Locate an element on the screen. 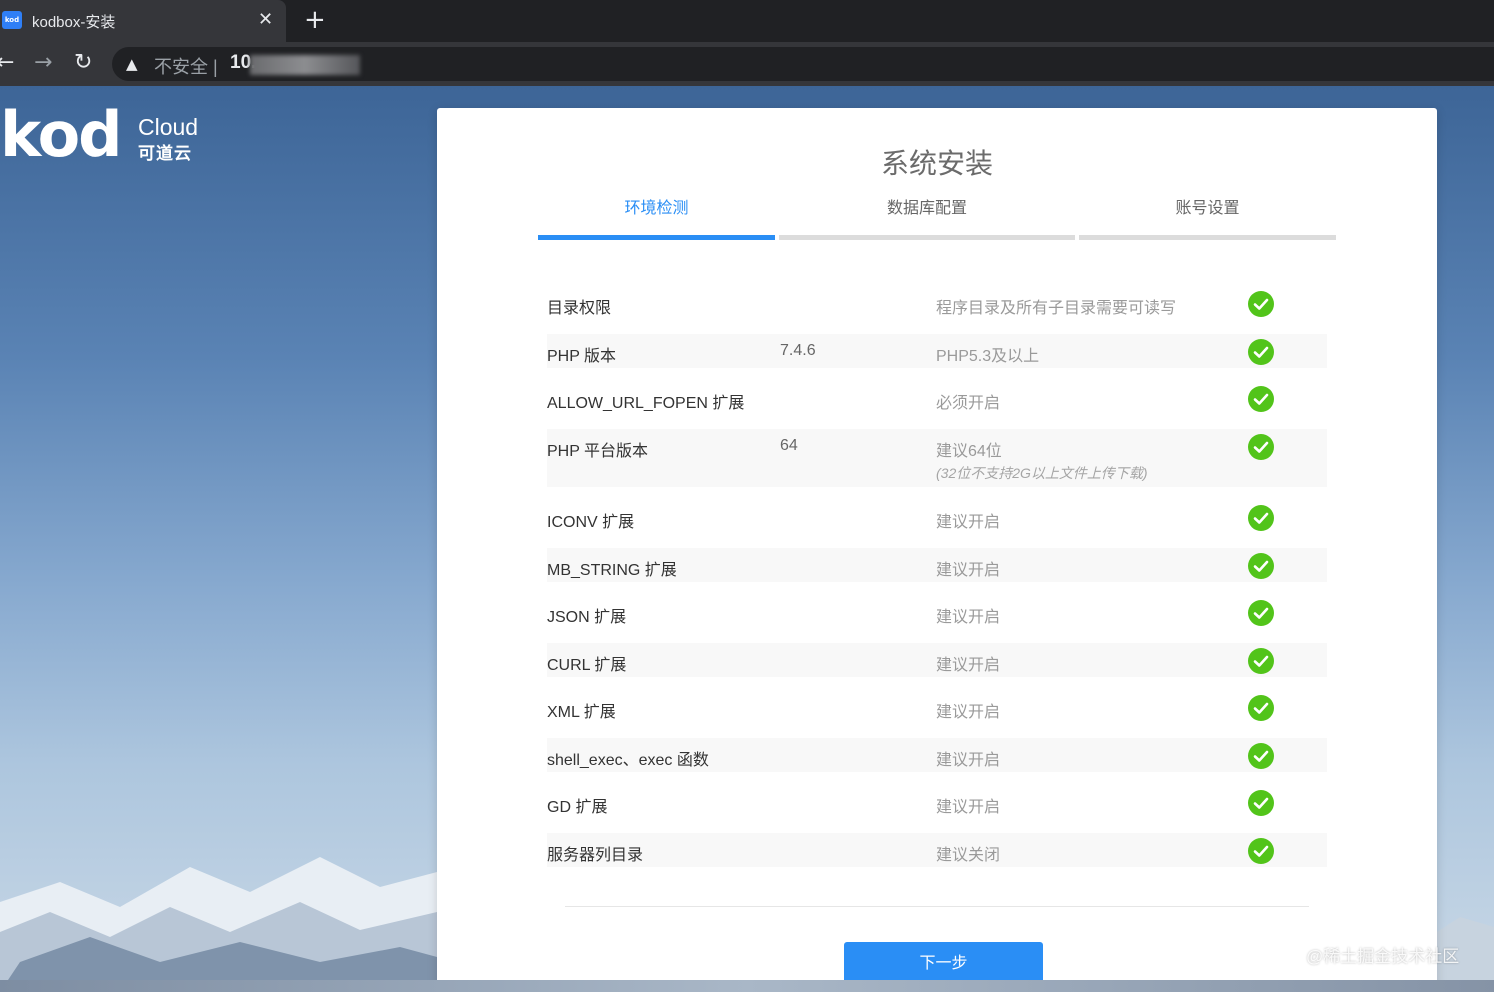 This screenshot has width=1494, height=992. check-name: PHP 平台版本 is located at coordinates (598, 451).